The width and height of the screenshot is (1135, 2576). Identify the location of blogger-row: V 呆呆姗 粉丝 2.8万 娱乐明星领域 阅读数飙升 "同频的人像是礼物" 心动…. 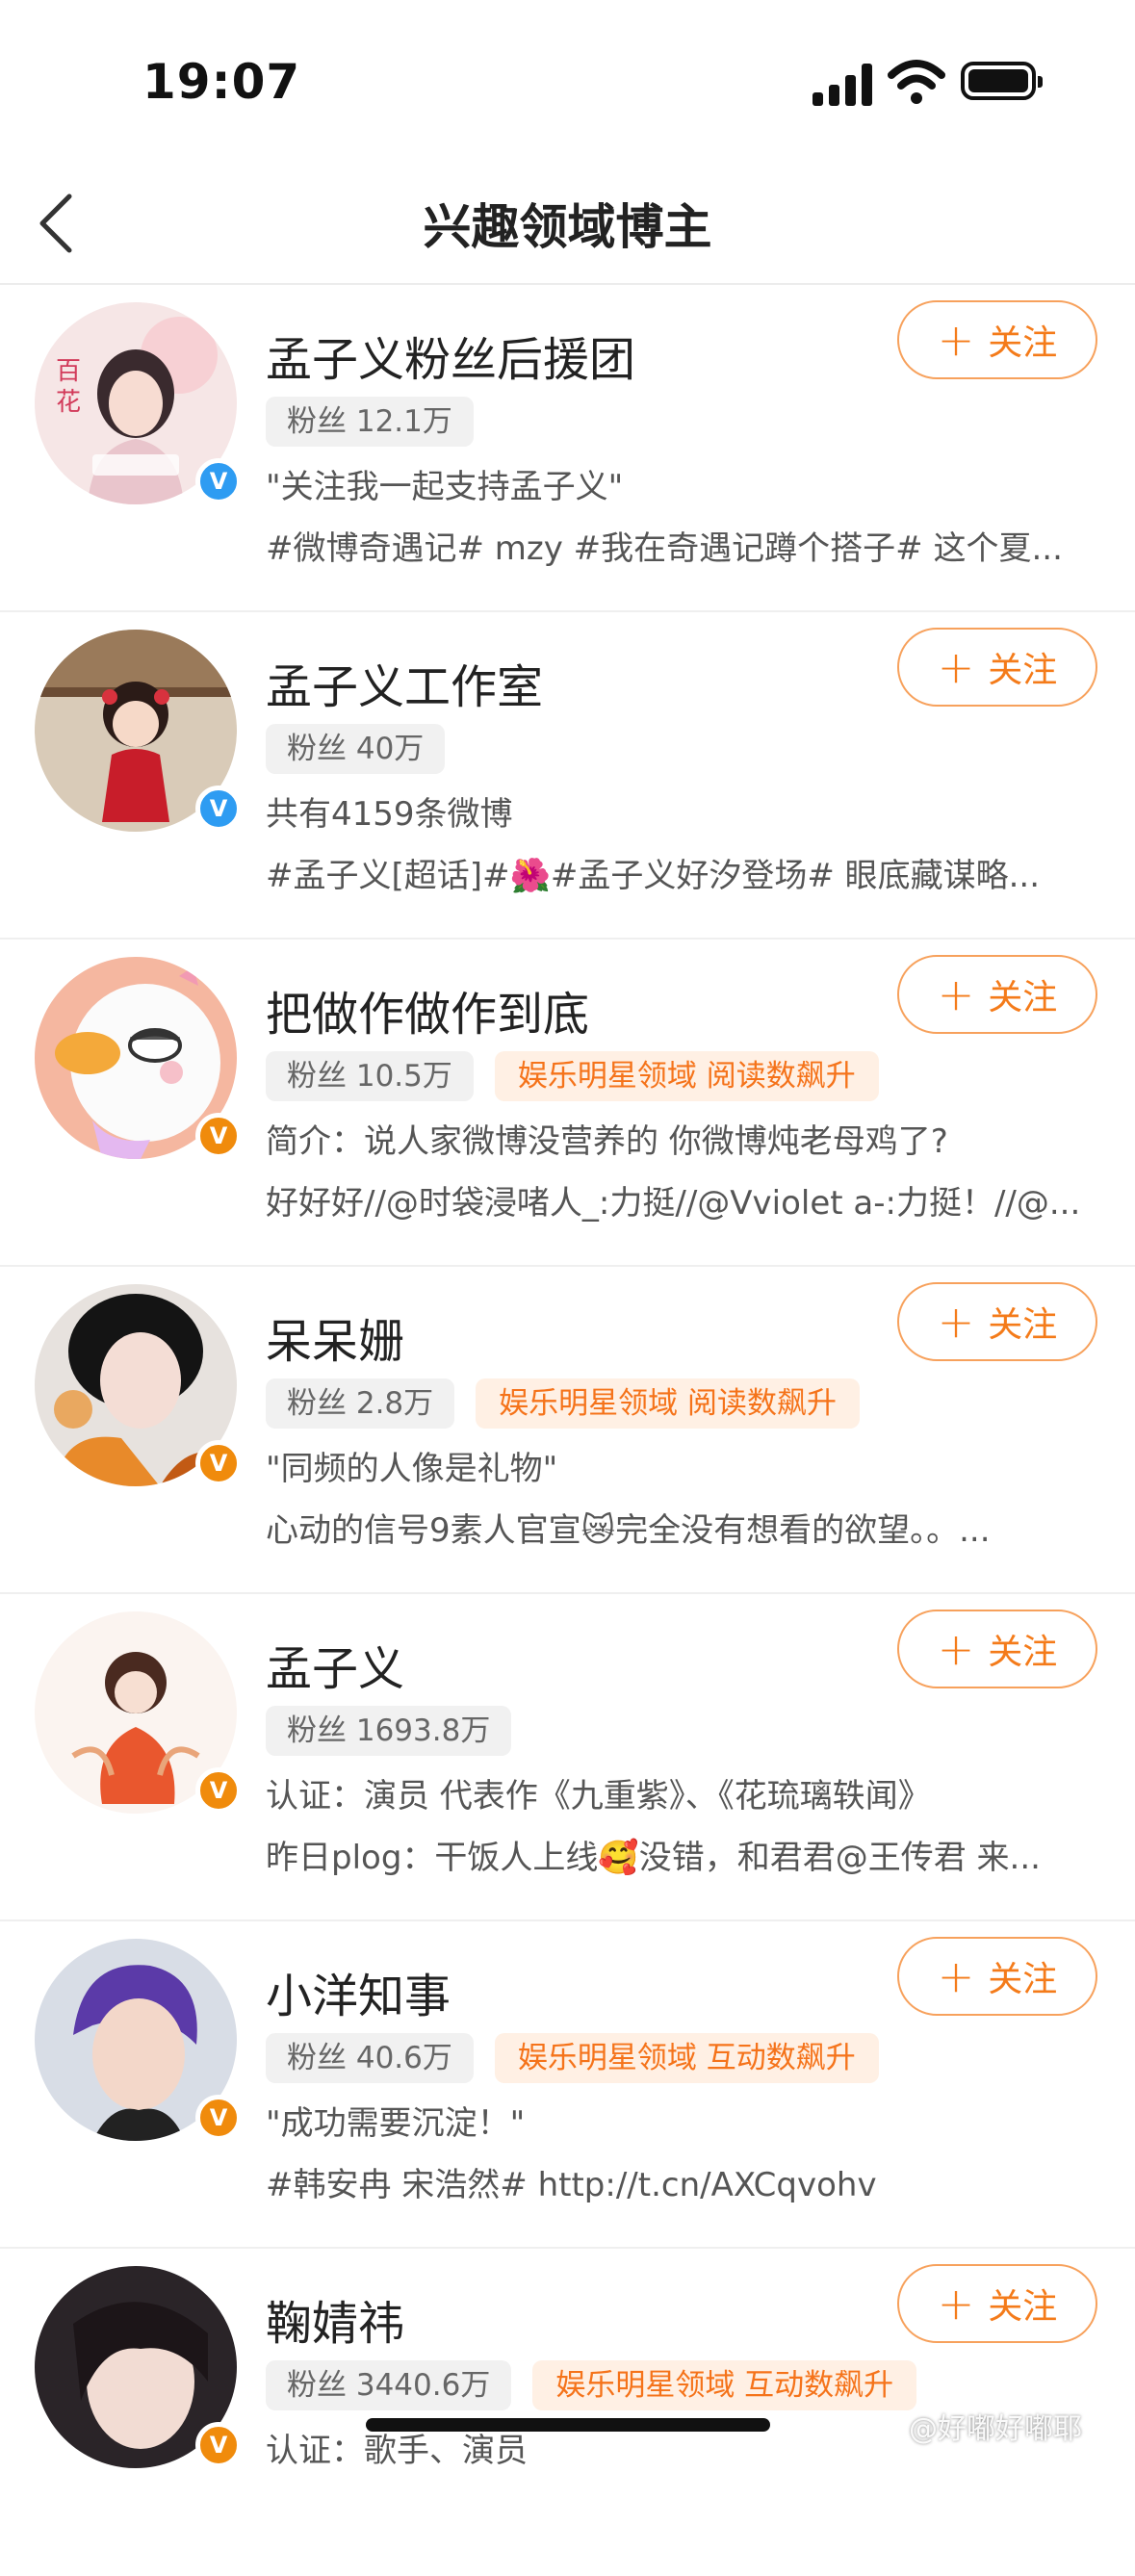
(567, 1431).